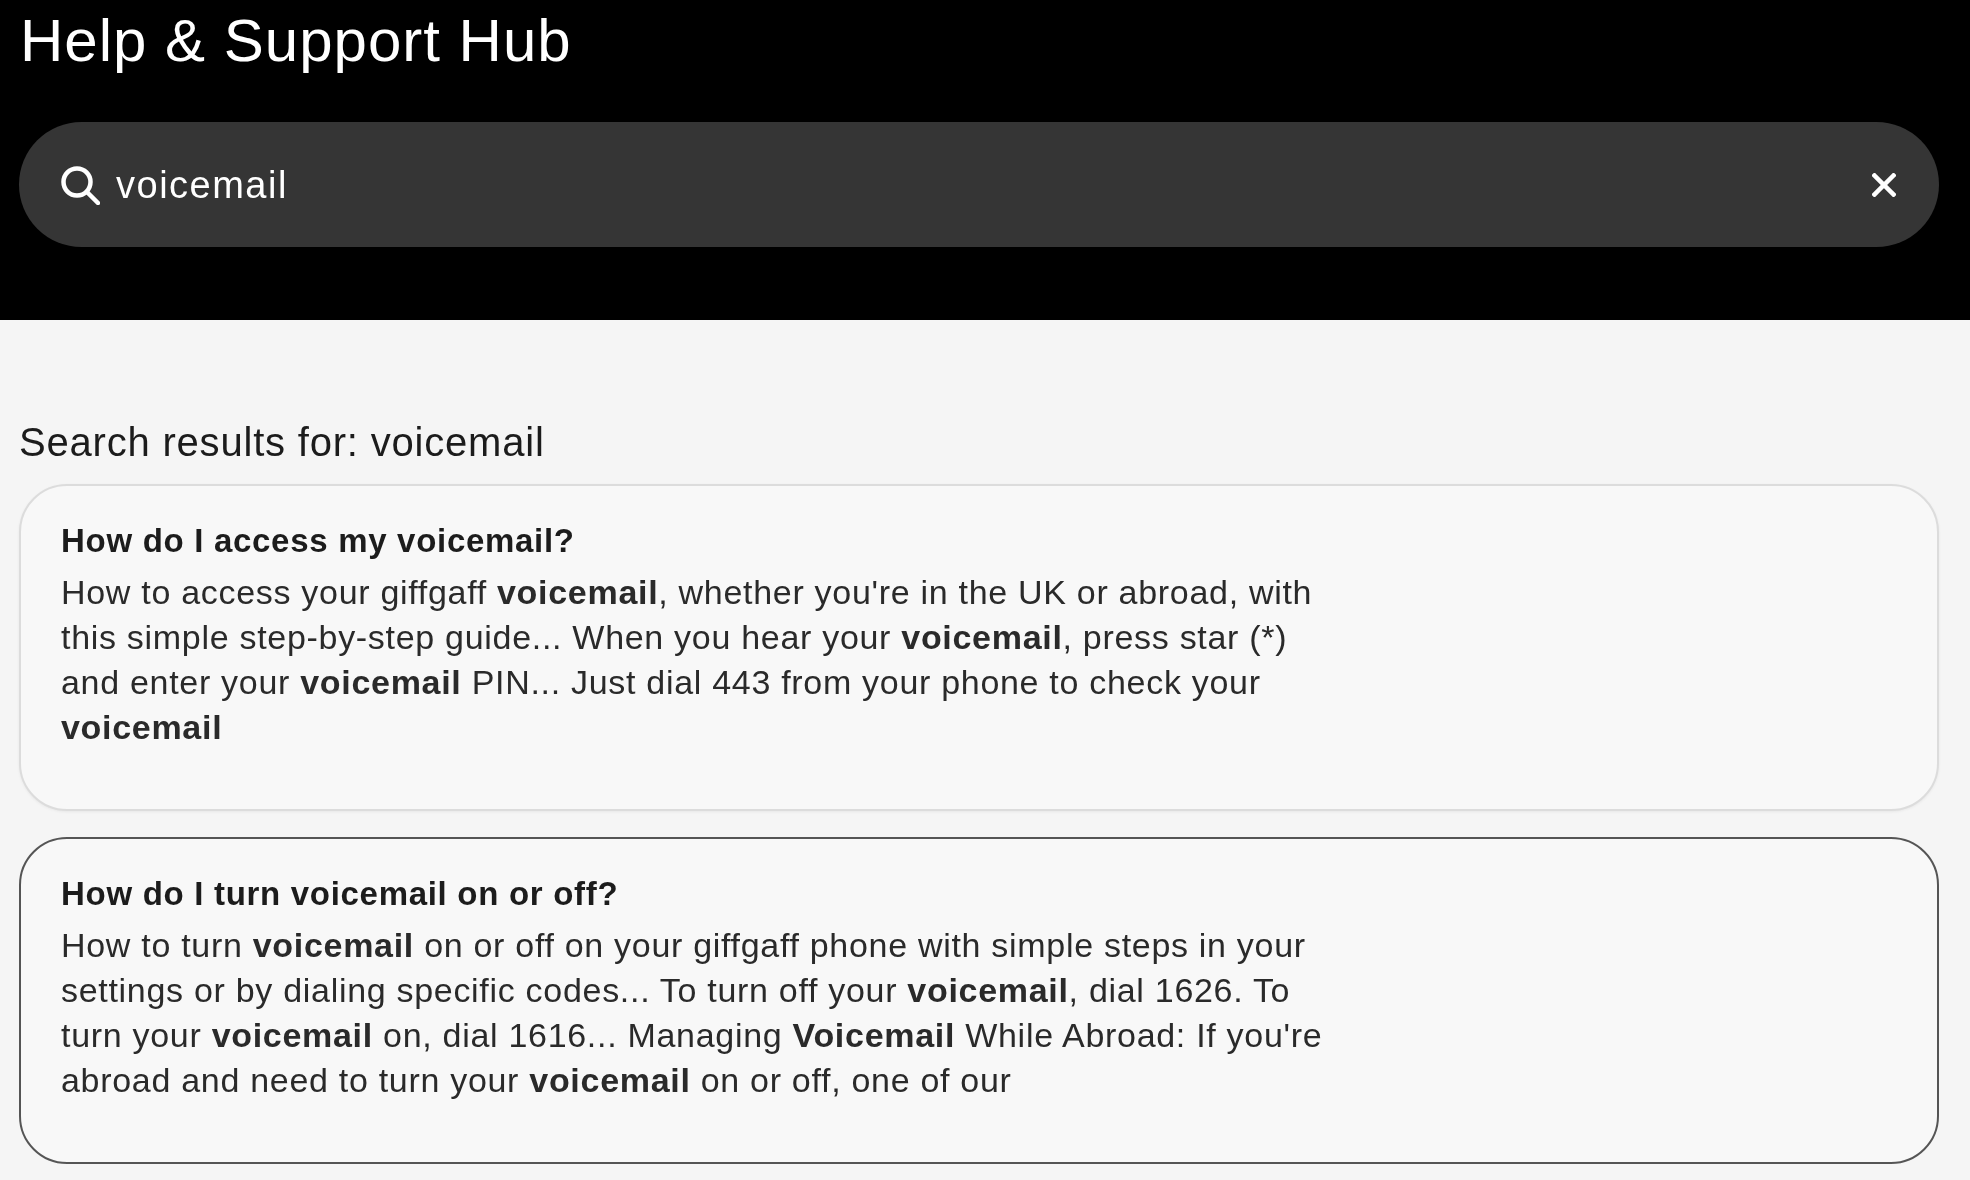 Image resolution: width=1970 pixels, height=1180 pixels. I want to click on result-snippet: How to access your giffgaff voicemail, whether you're in the UK or abroad, with this simple step-by-step guide... When you hear your voicemail, press star (*) and enter your voicemail PIN... Just dial 443 from your phone to check your voicemail, so click(687, 660).